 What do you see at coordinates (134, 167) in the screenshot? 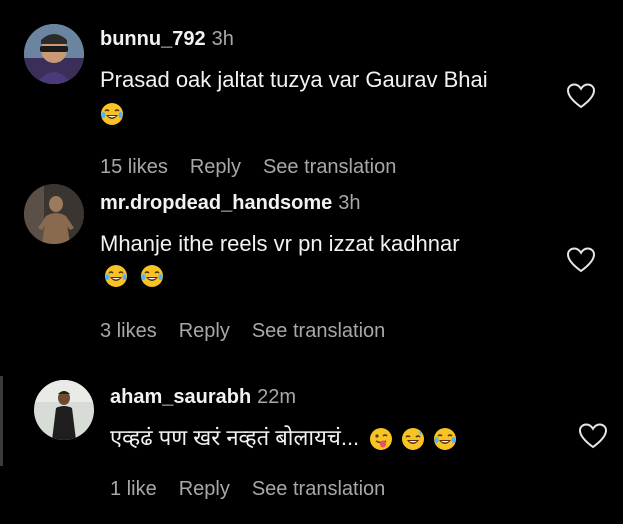
I see `comment-likes: 15 likes` at bounding box center [134, 167].